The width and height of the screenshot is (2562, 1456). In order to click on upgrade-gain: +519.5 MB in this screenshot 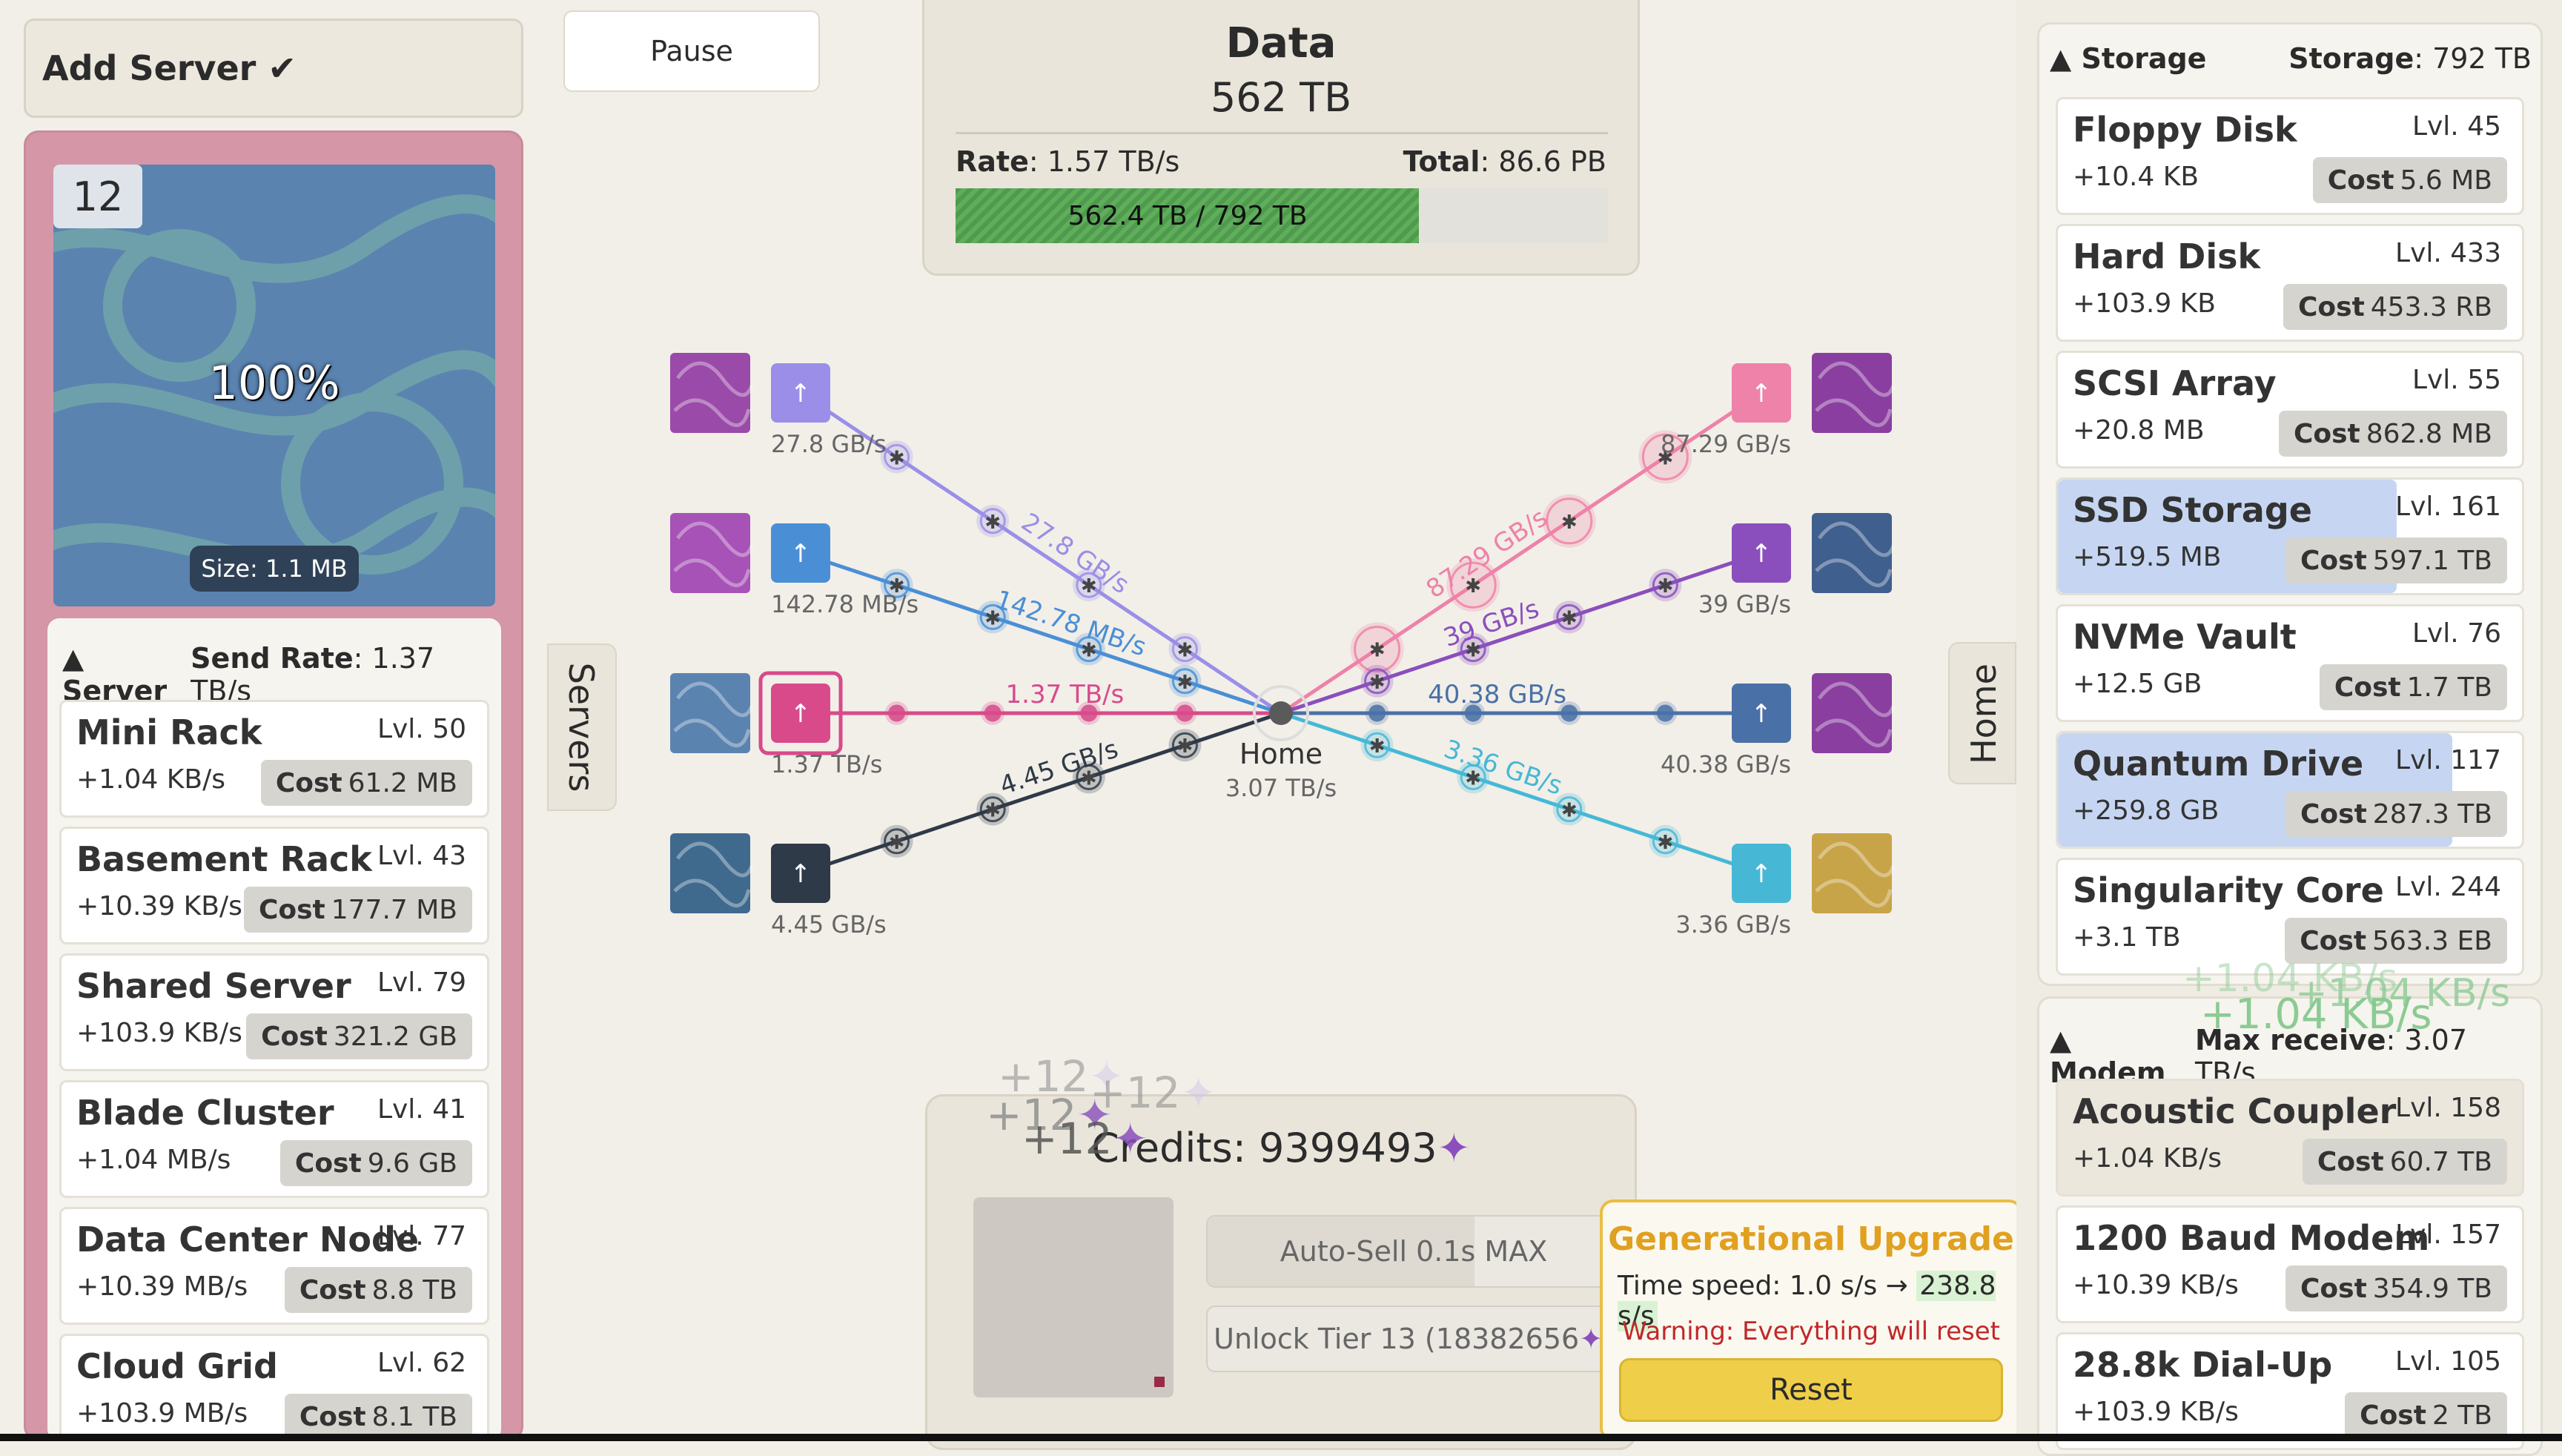, I will do `click(2147, 557)`.